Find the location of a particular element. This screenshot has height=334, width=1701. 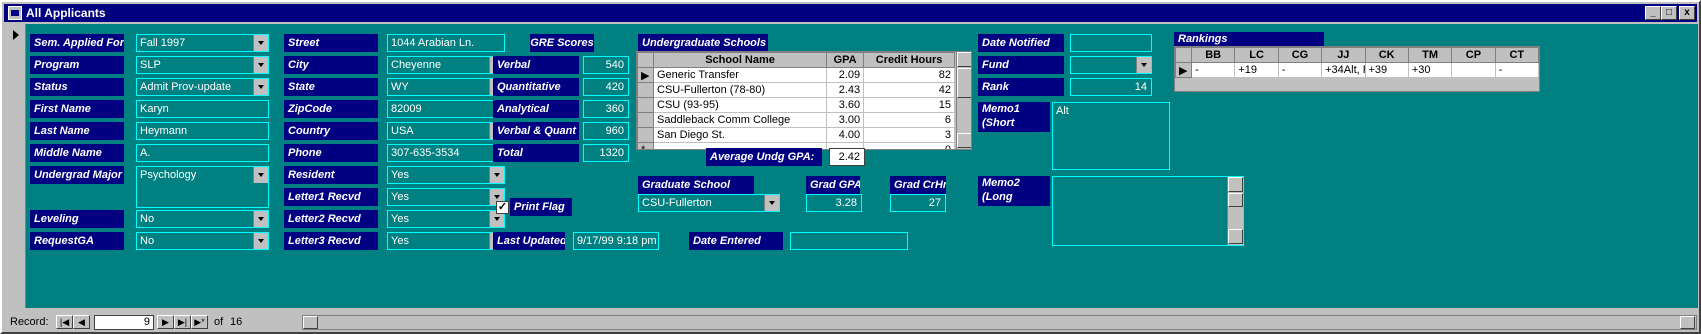

table-row: ▶ Generic Transfer 2.09 82 is located at coordinates (796, 75).